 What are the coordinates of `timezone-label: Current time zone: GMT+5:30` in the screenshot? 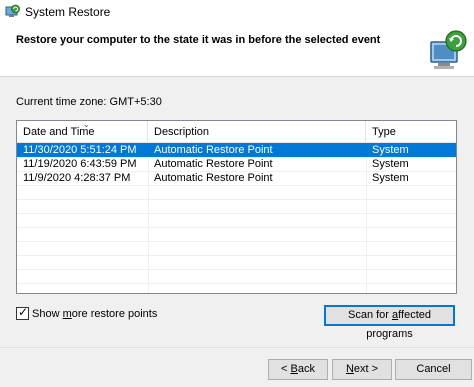 It's located at (89, 102).